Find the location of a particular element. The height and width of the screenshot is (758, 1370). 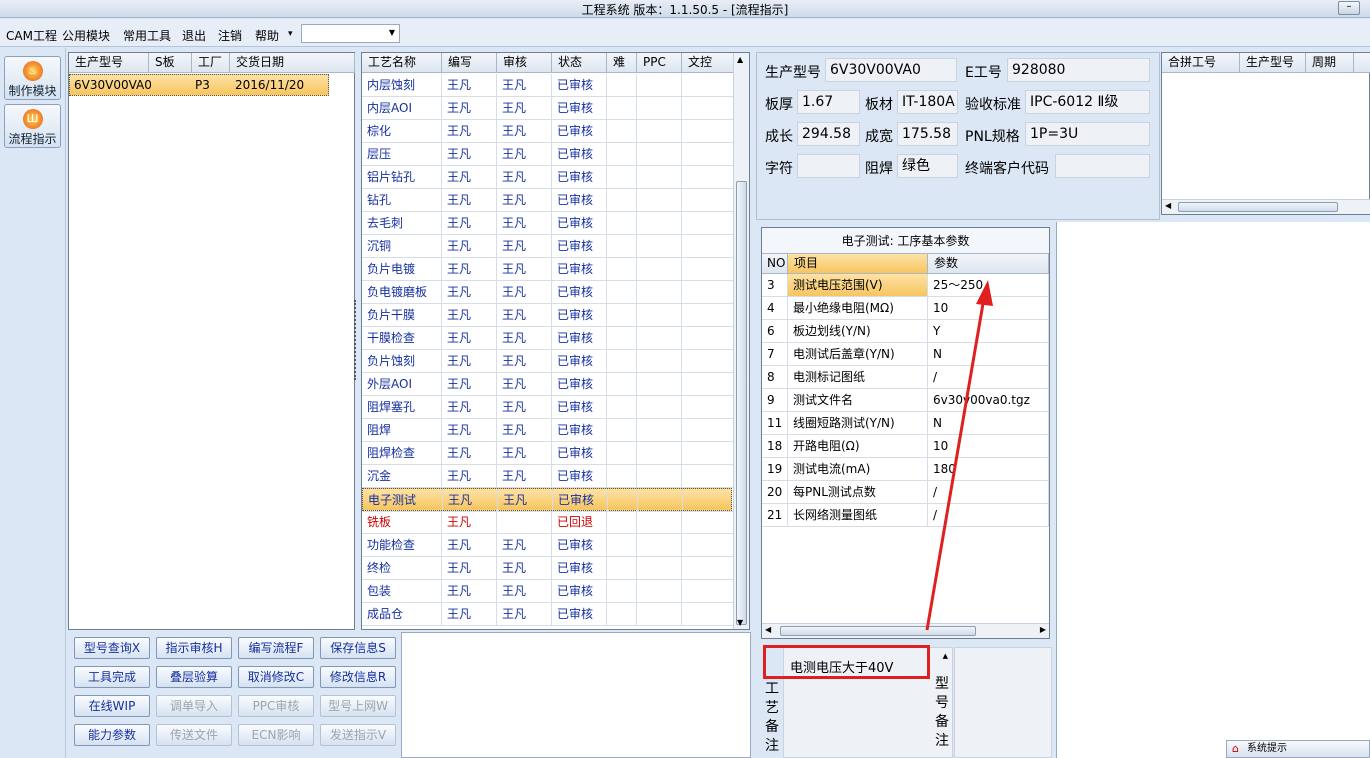

splitter-handle is located at coordinates (356, 340).